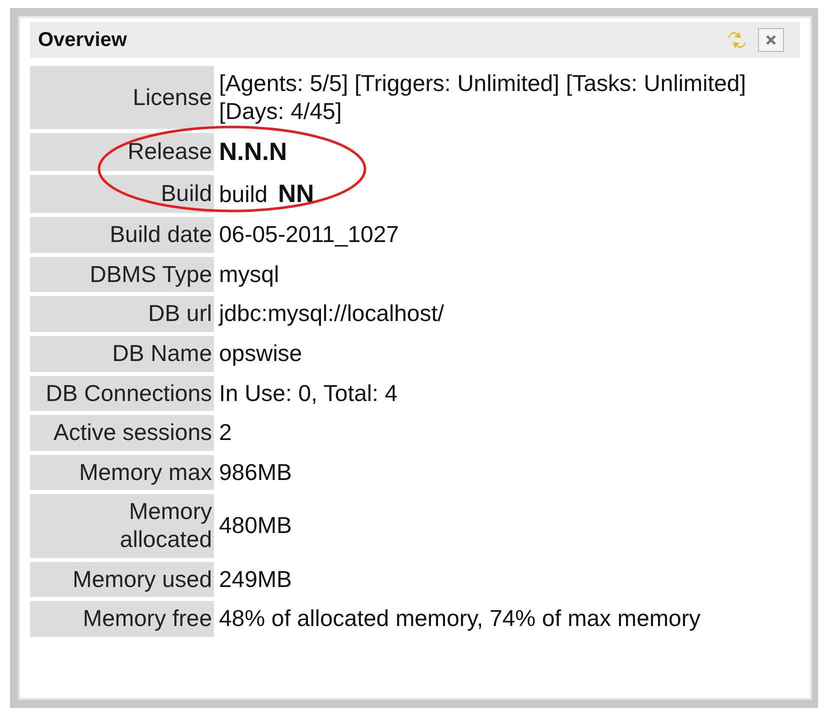 The height and width of the screenshot is (725, 832). I want to click on field-label: DB Name, so click(122, 354).